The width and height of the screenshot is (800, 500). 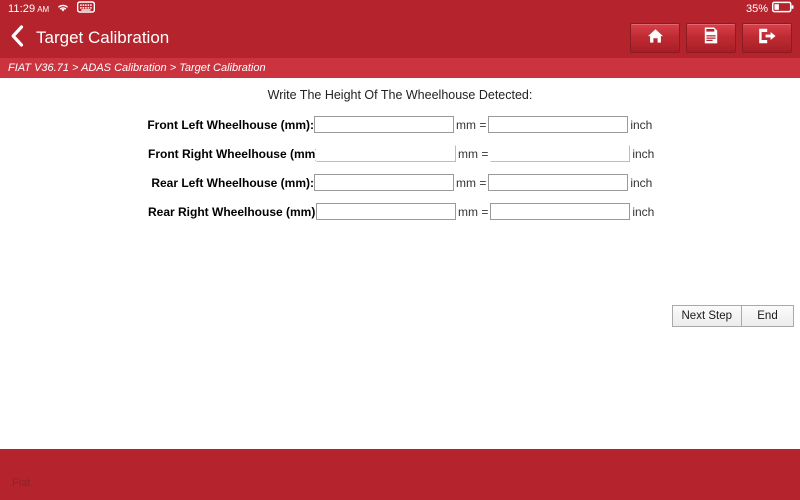 I want to click on page-title: Target Calibration, so click(x=103, y=37).